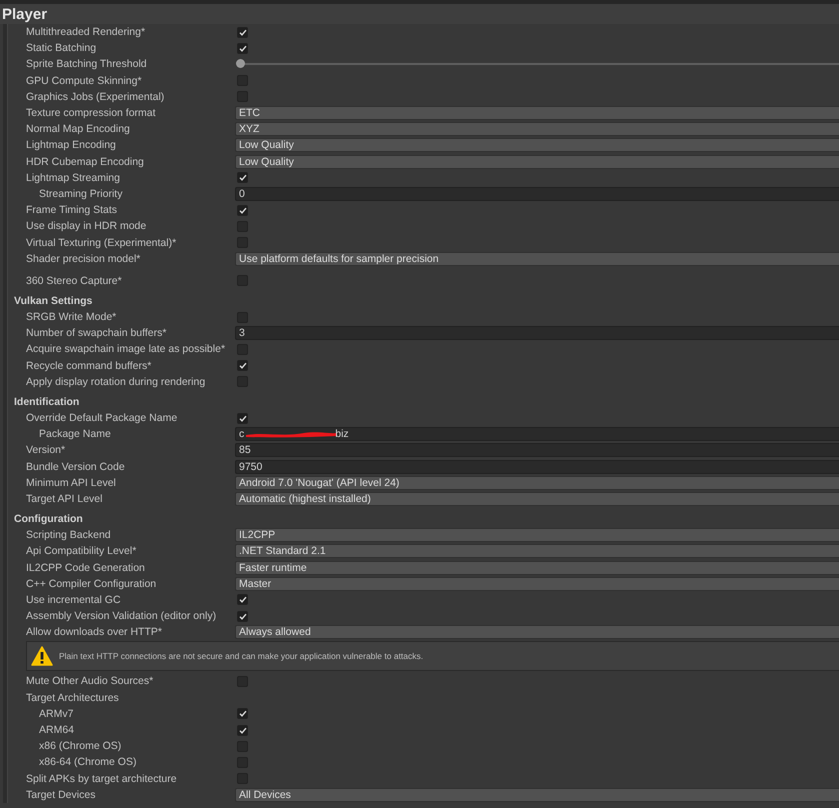 The image size is (839, 808). Describe the element at coordinates (102, 242) in the screenshot. I see `setting-label: Virtual Texturing (Experimental)*` at that location.